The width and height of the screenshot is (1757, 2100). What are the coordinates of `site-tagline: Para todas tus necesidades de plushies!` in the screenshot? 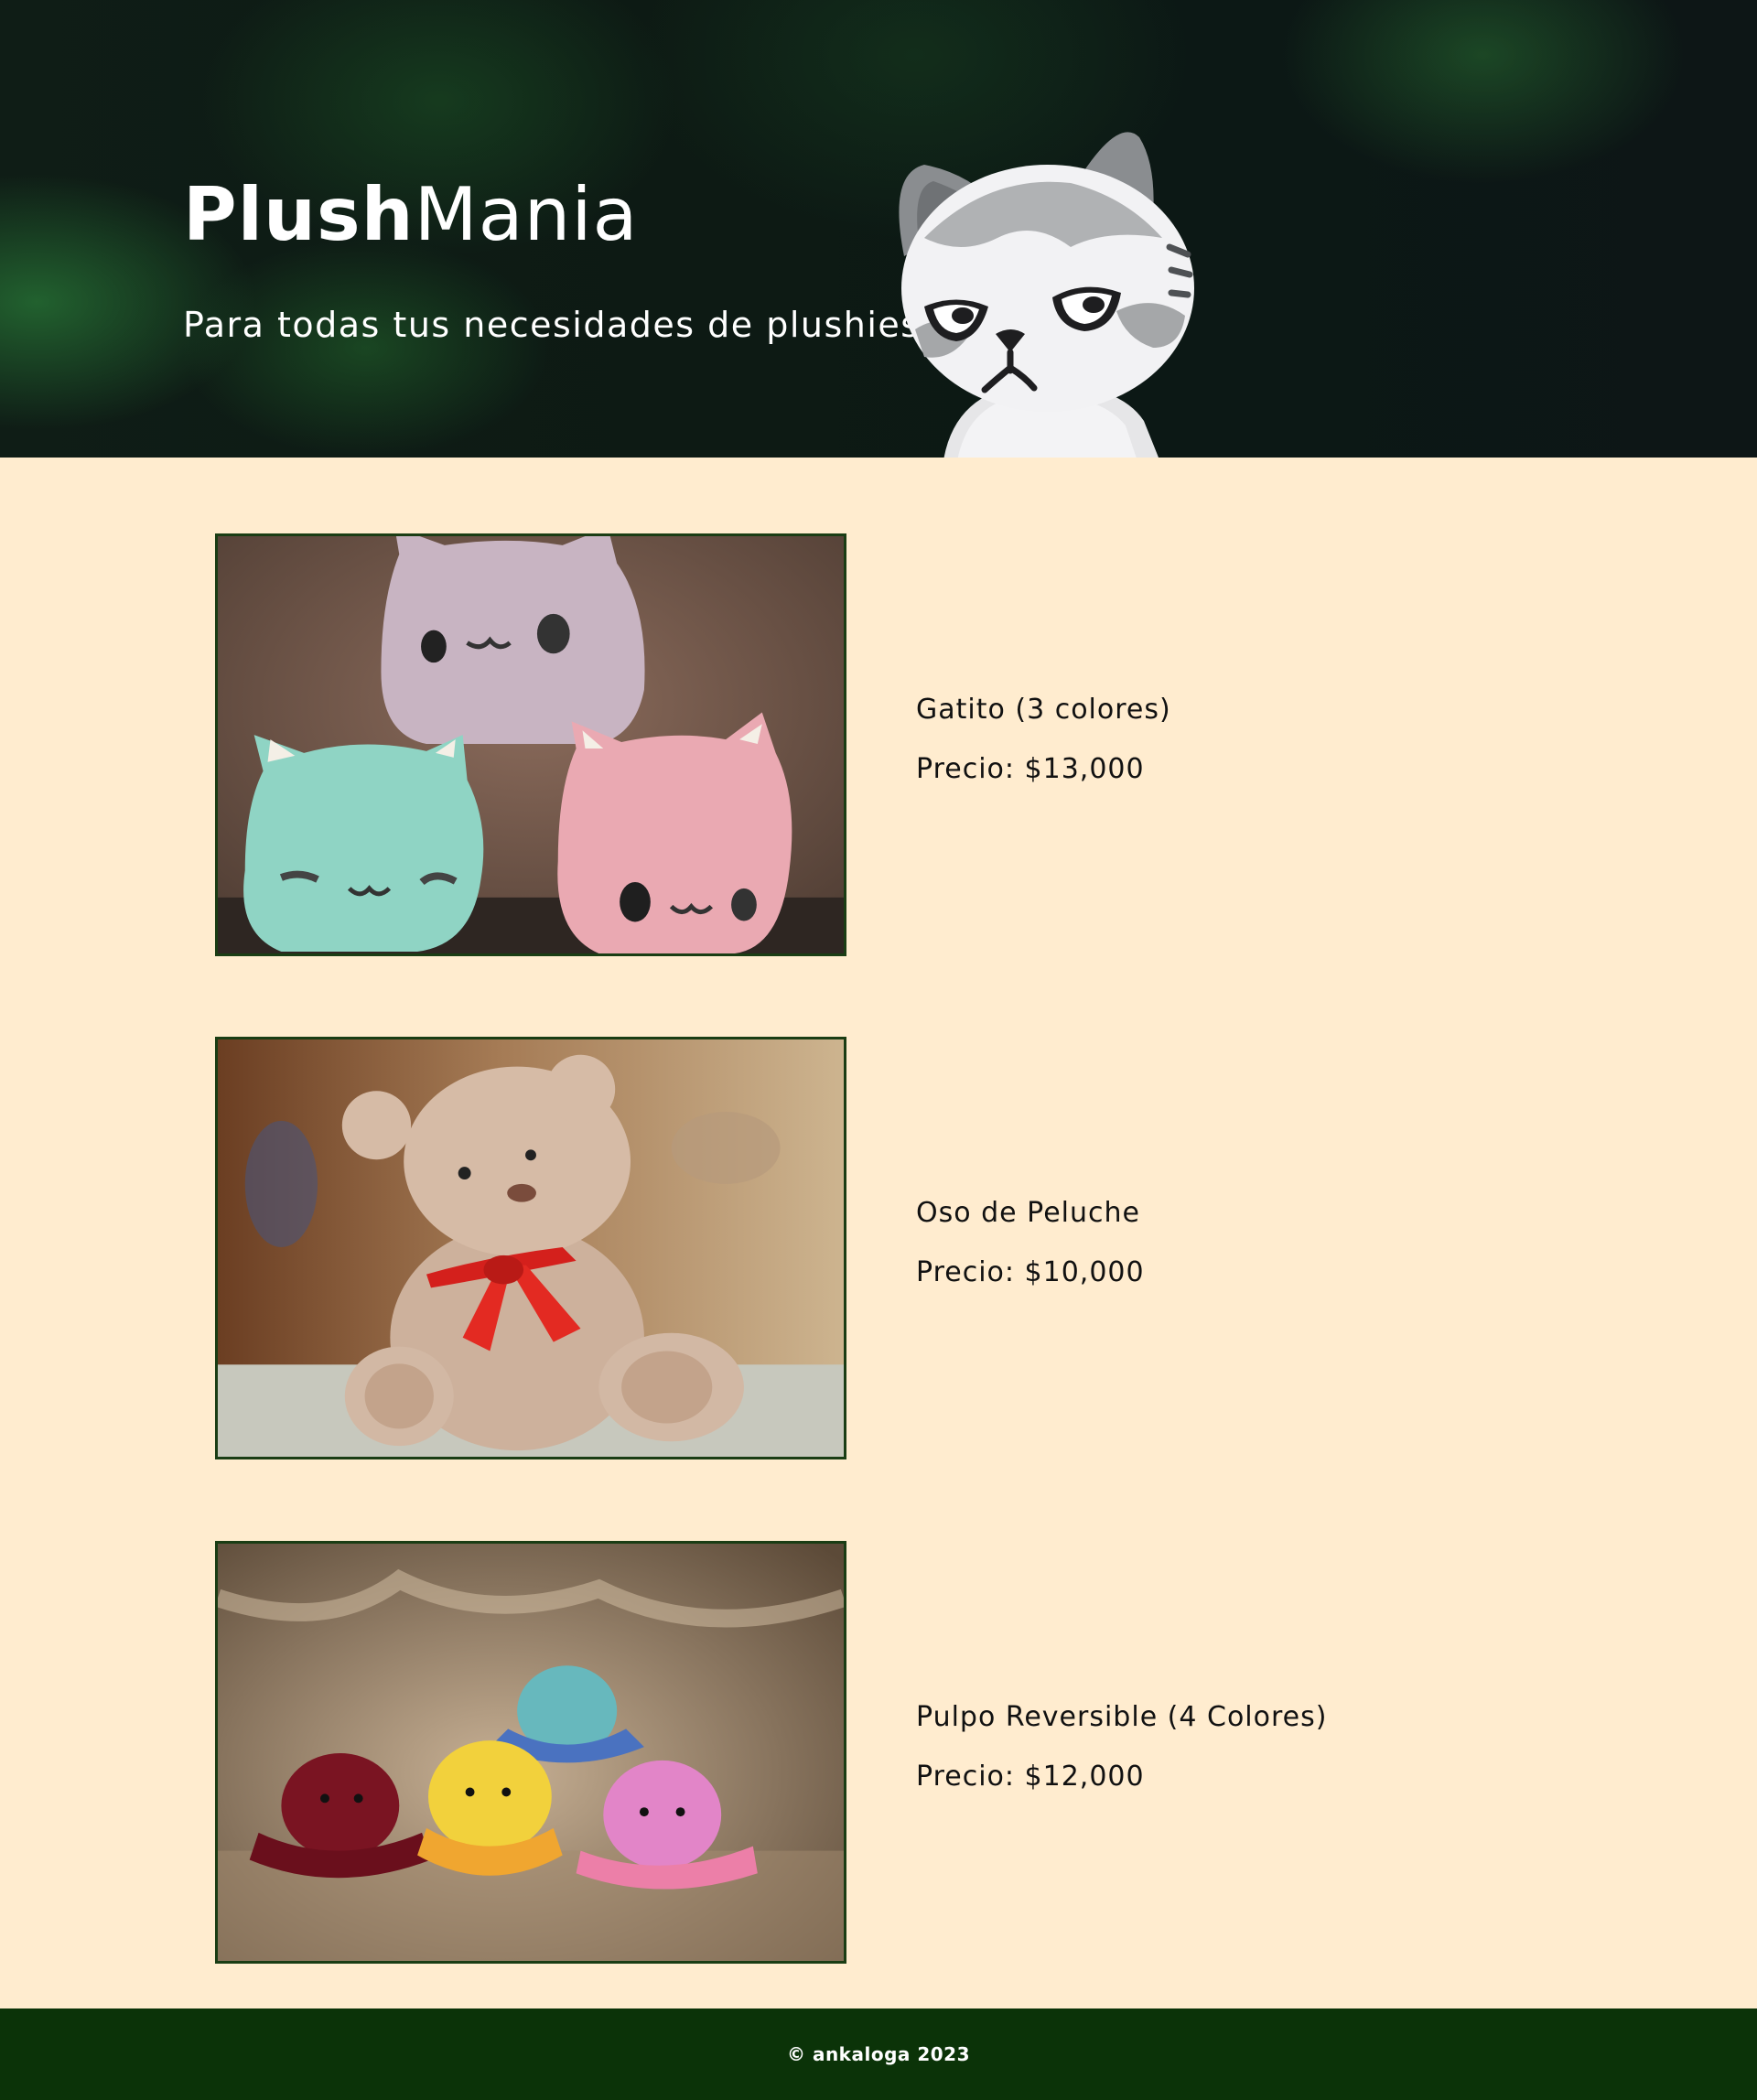 It's located at (559, 325).